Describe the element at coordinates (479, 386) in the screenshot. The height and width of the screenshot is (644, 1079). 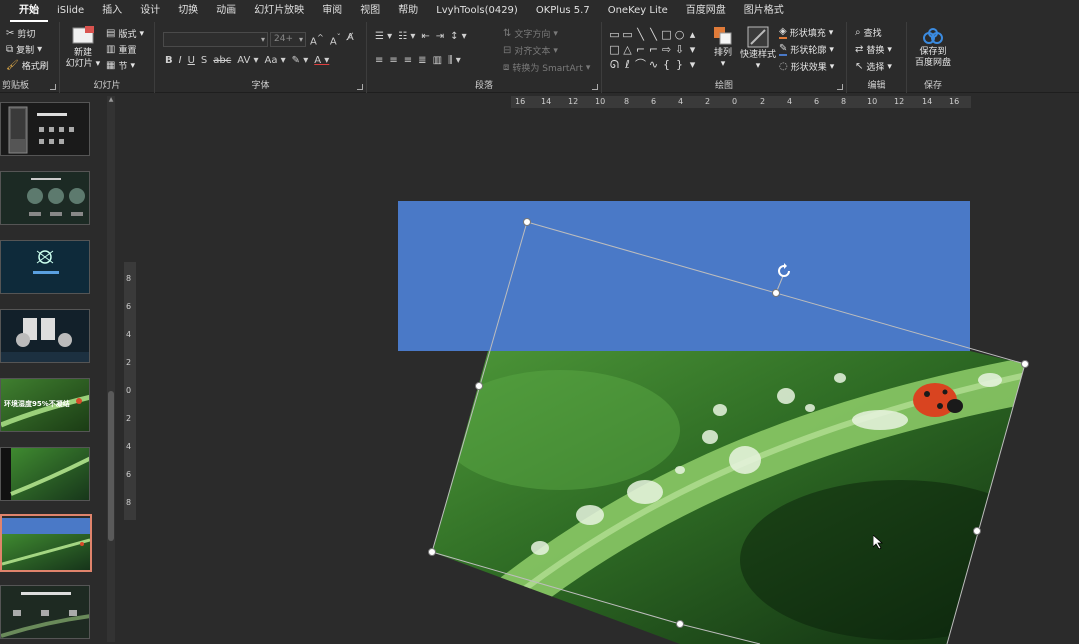
I see `resize-handle-left` at that location.